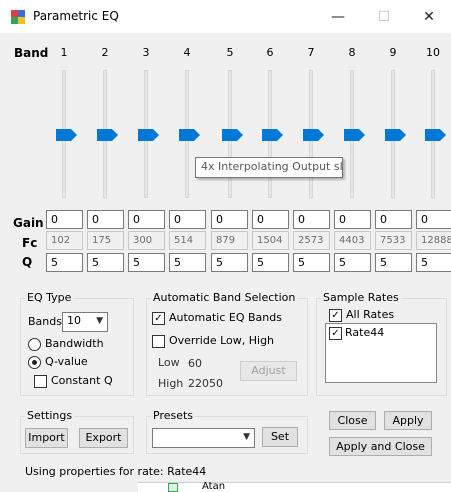 The image size is (451, 492). I want to click on fc-field: 514, so click(187, 240).